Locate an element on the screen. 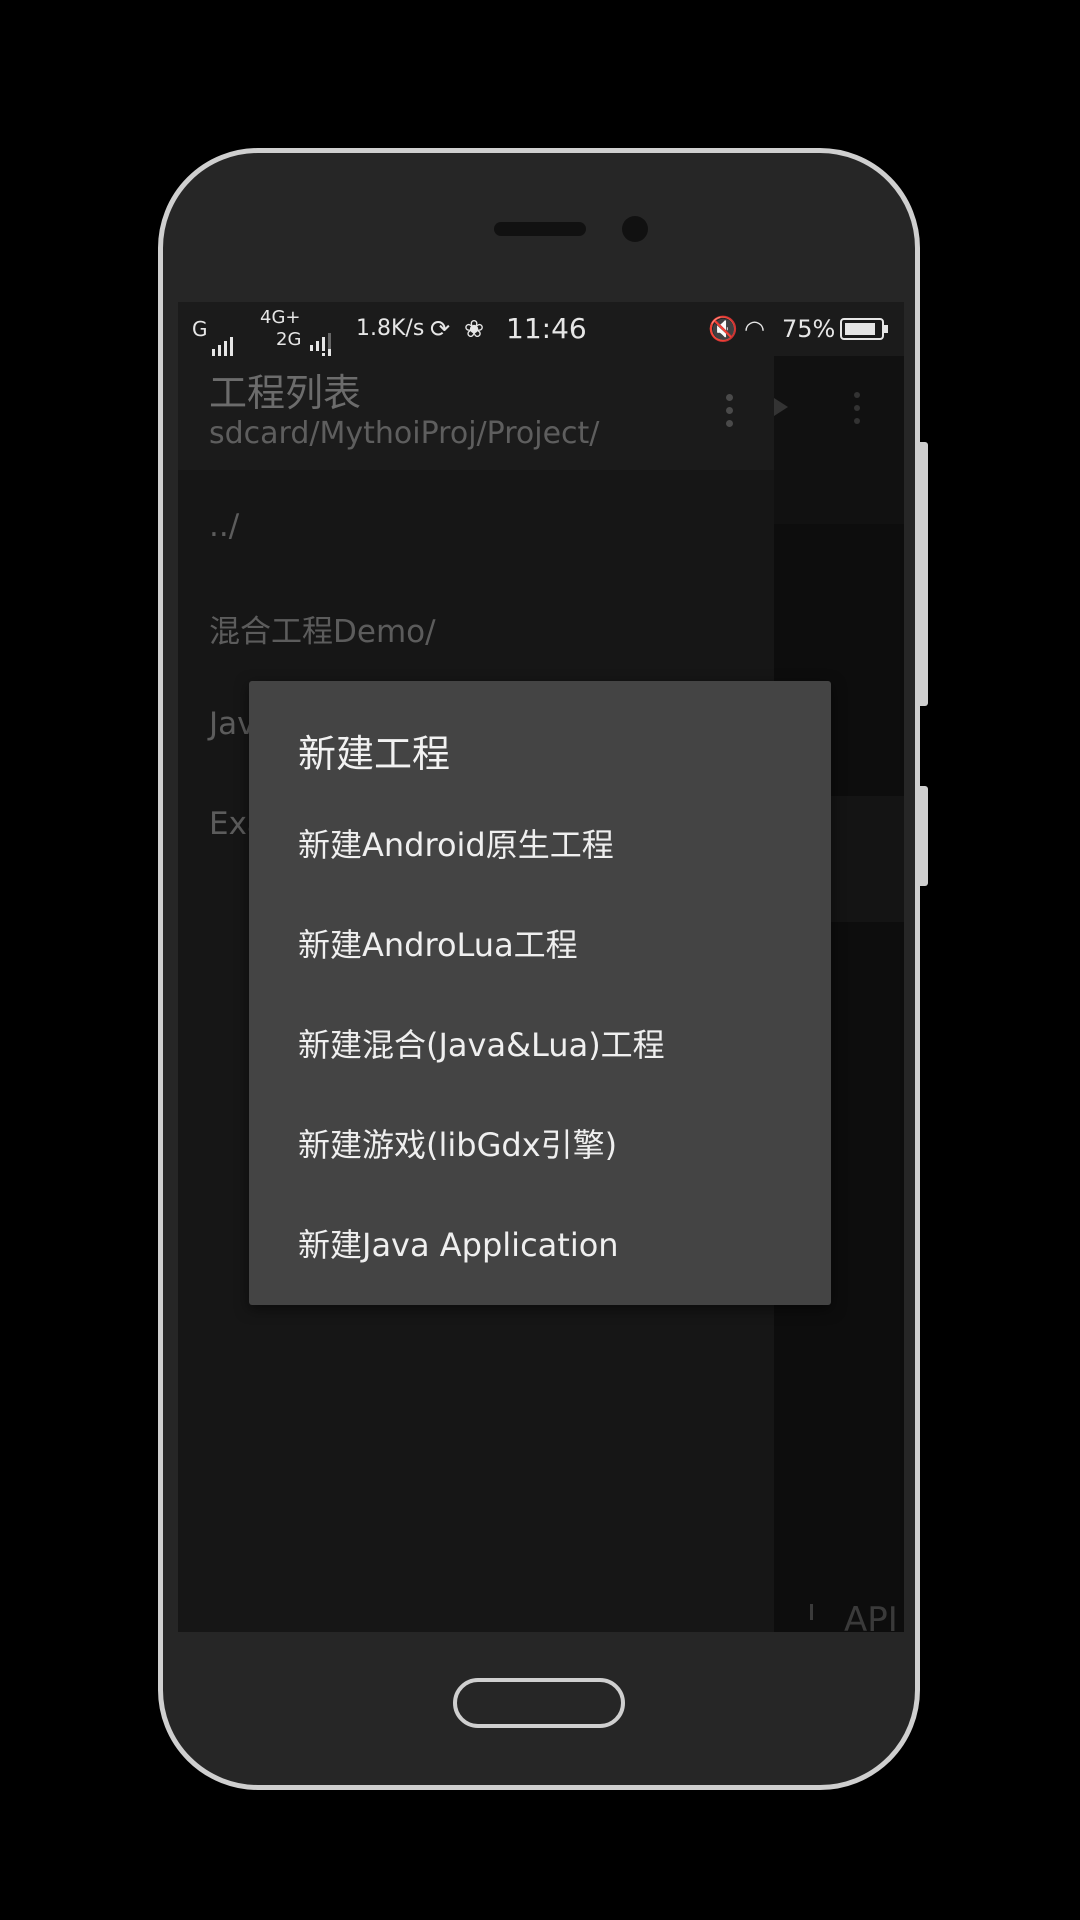 The image size is (1080, 1920). option-new-android-project: 新建Android原生工程 is located at coordinates (456, 843).